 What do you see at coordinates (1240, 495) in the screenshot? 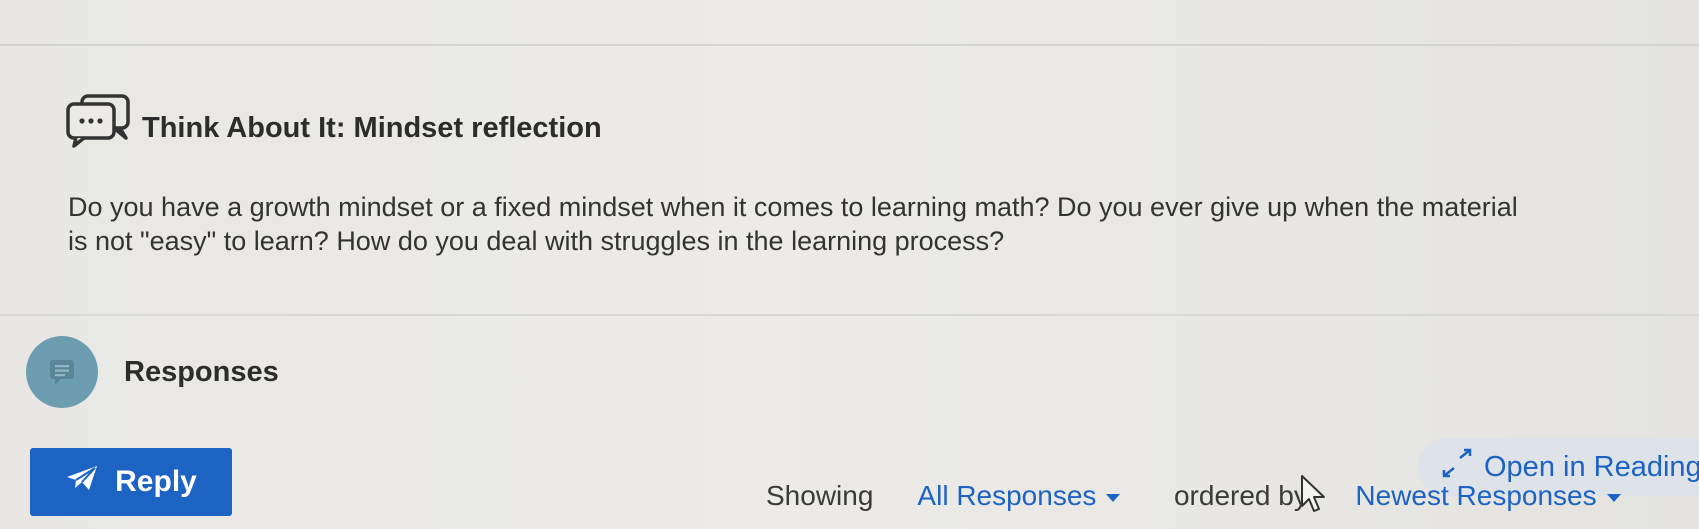
I see `ordered-by-label: ordered by` at bounding box center [1240, 495].